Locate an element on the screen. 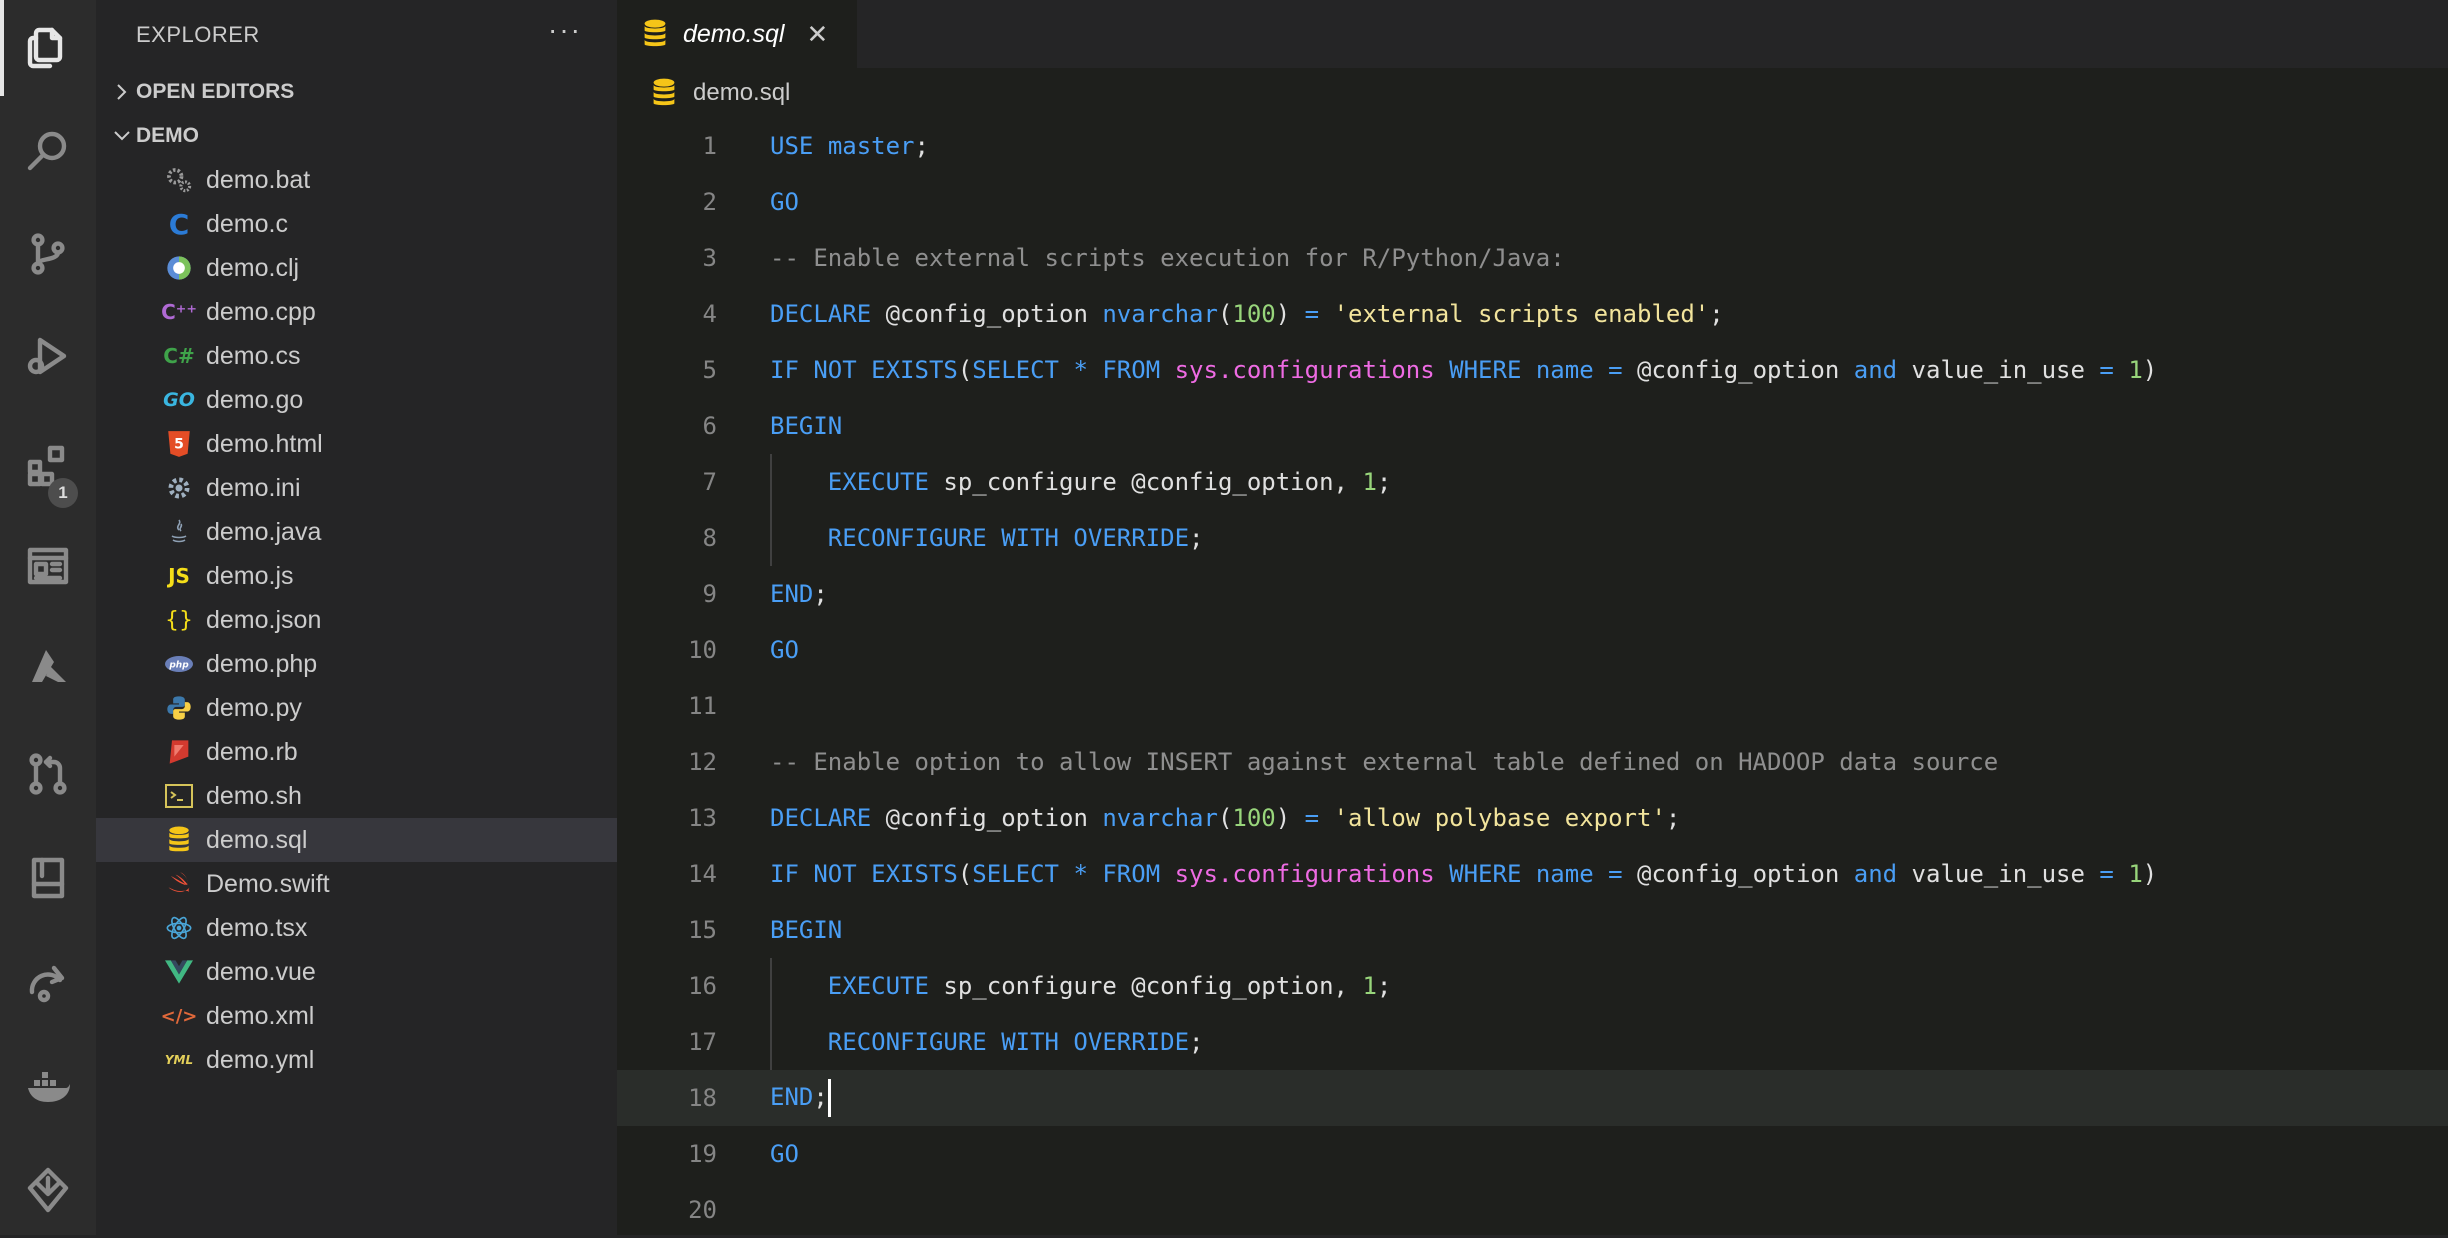  code-token: END is located at coordinates (791, 1097).